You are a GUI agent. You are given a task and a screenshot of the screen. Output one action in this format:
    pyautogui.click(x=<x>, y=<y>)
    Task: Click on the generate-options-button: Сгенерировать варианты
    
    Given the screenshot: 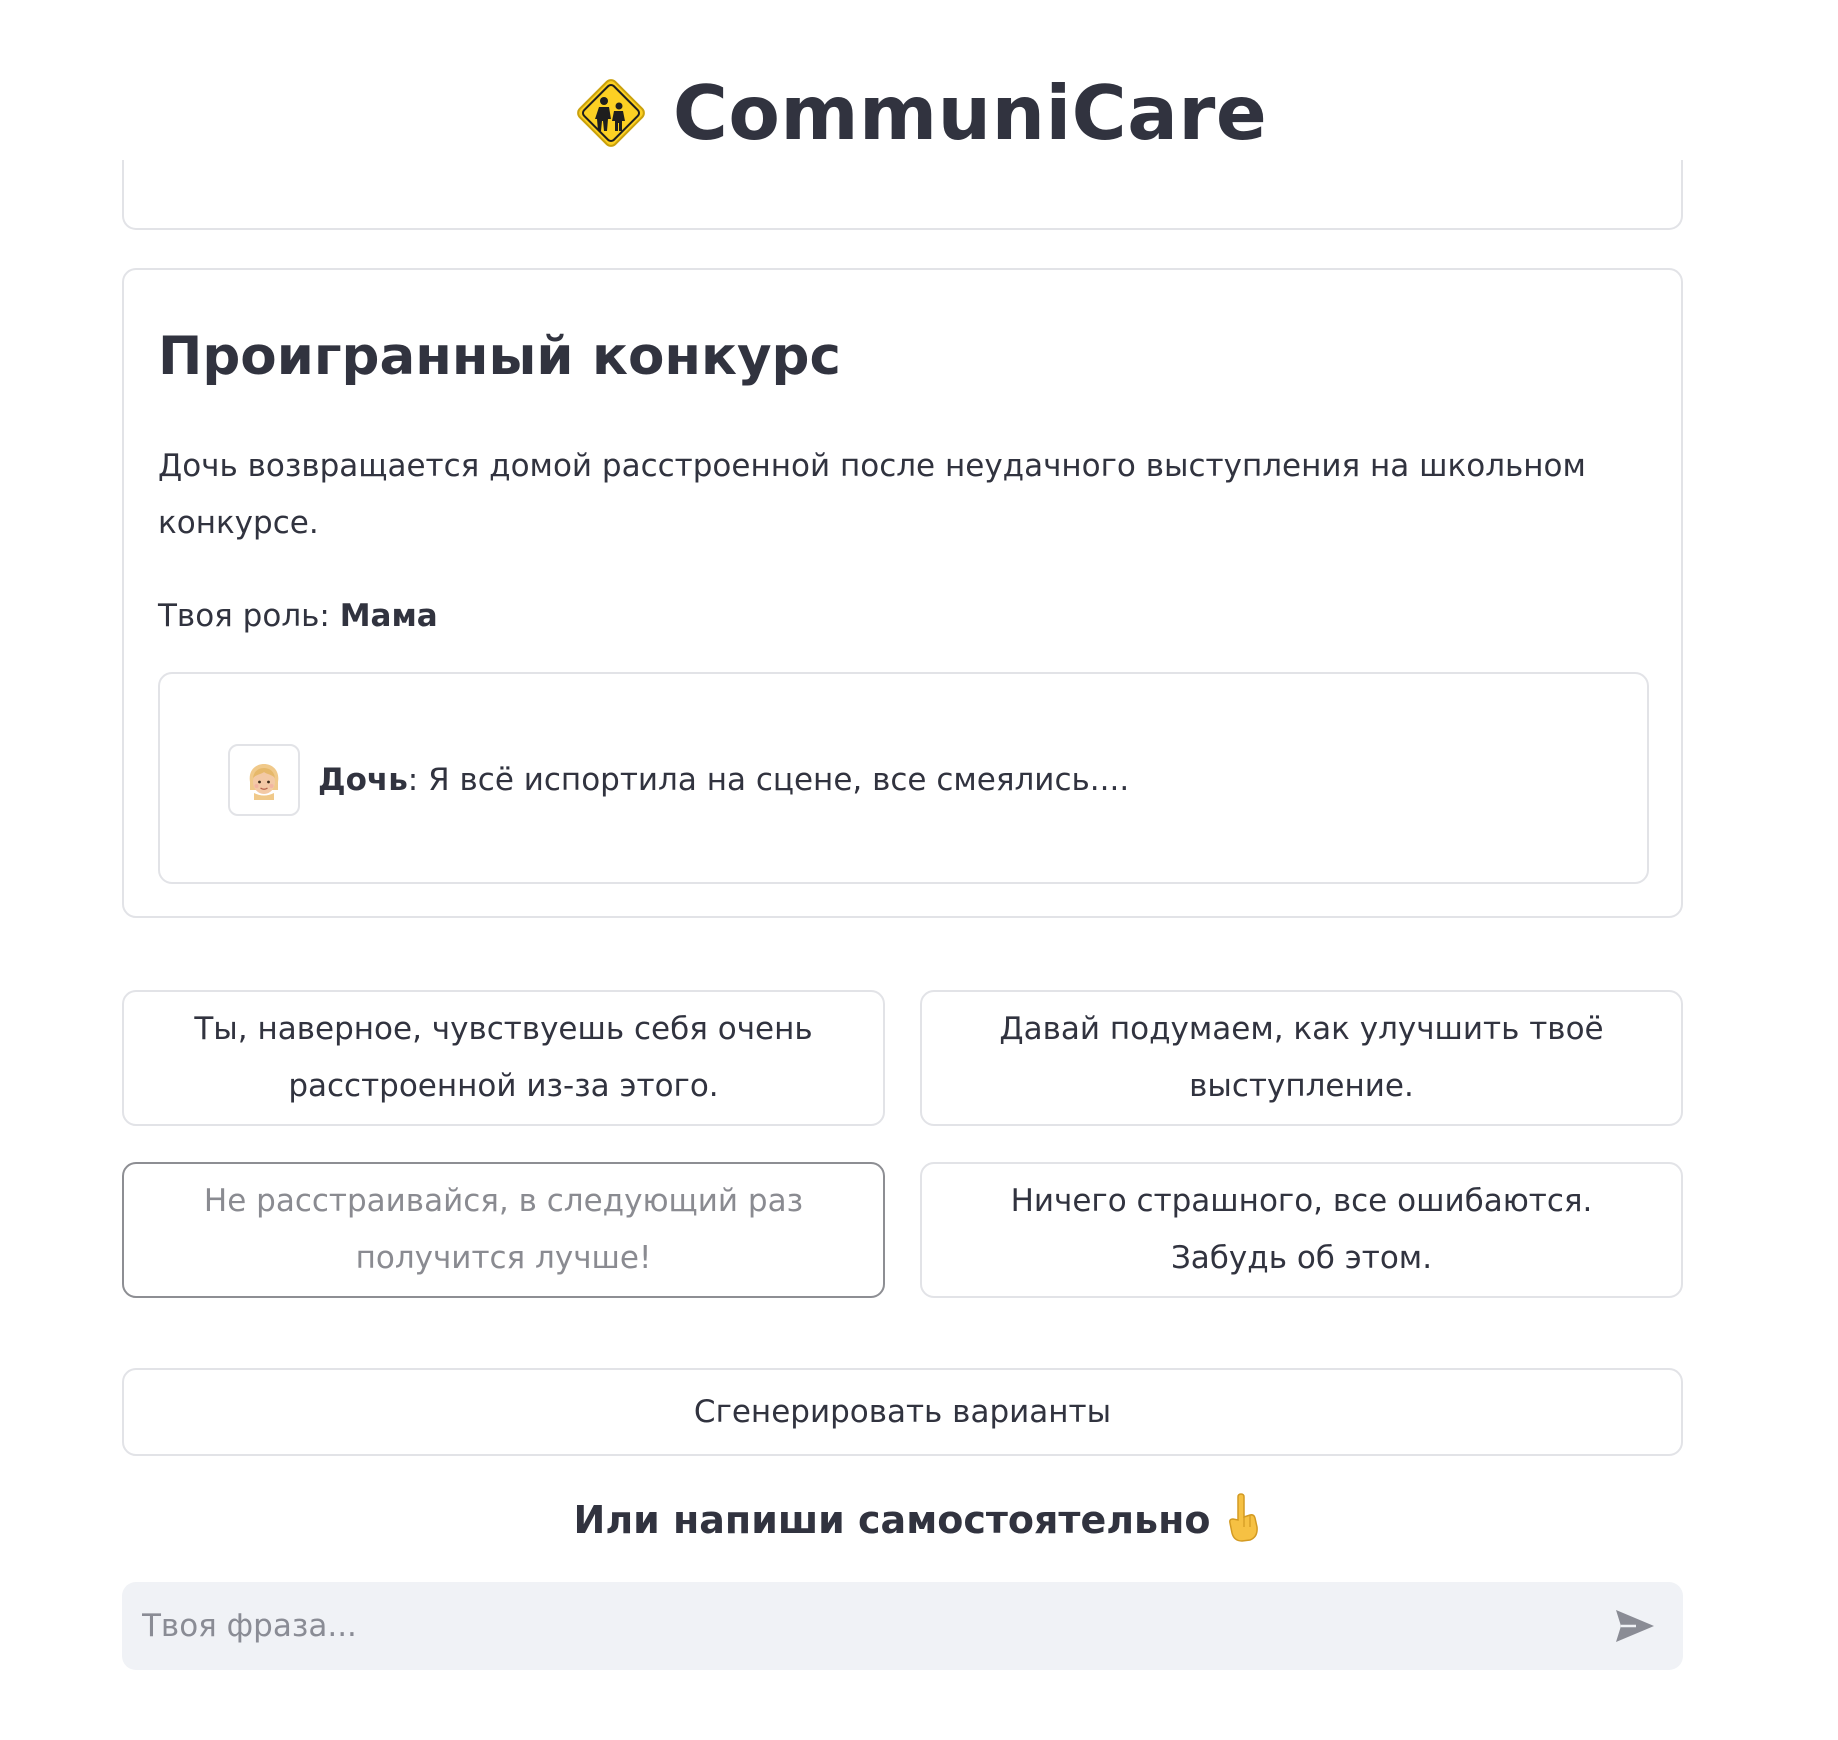 What is the action you would take?
    pyautogui.click(x=902, y=1412)
    